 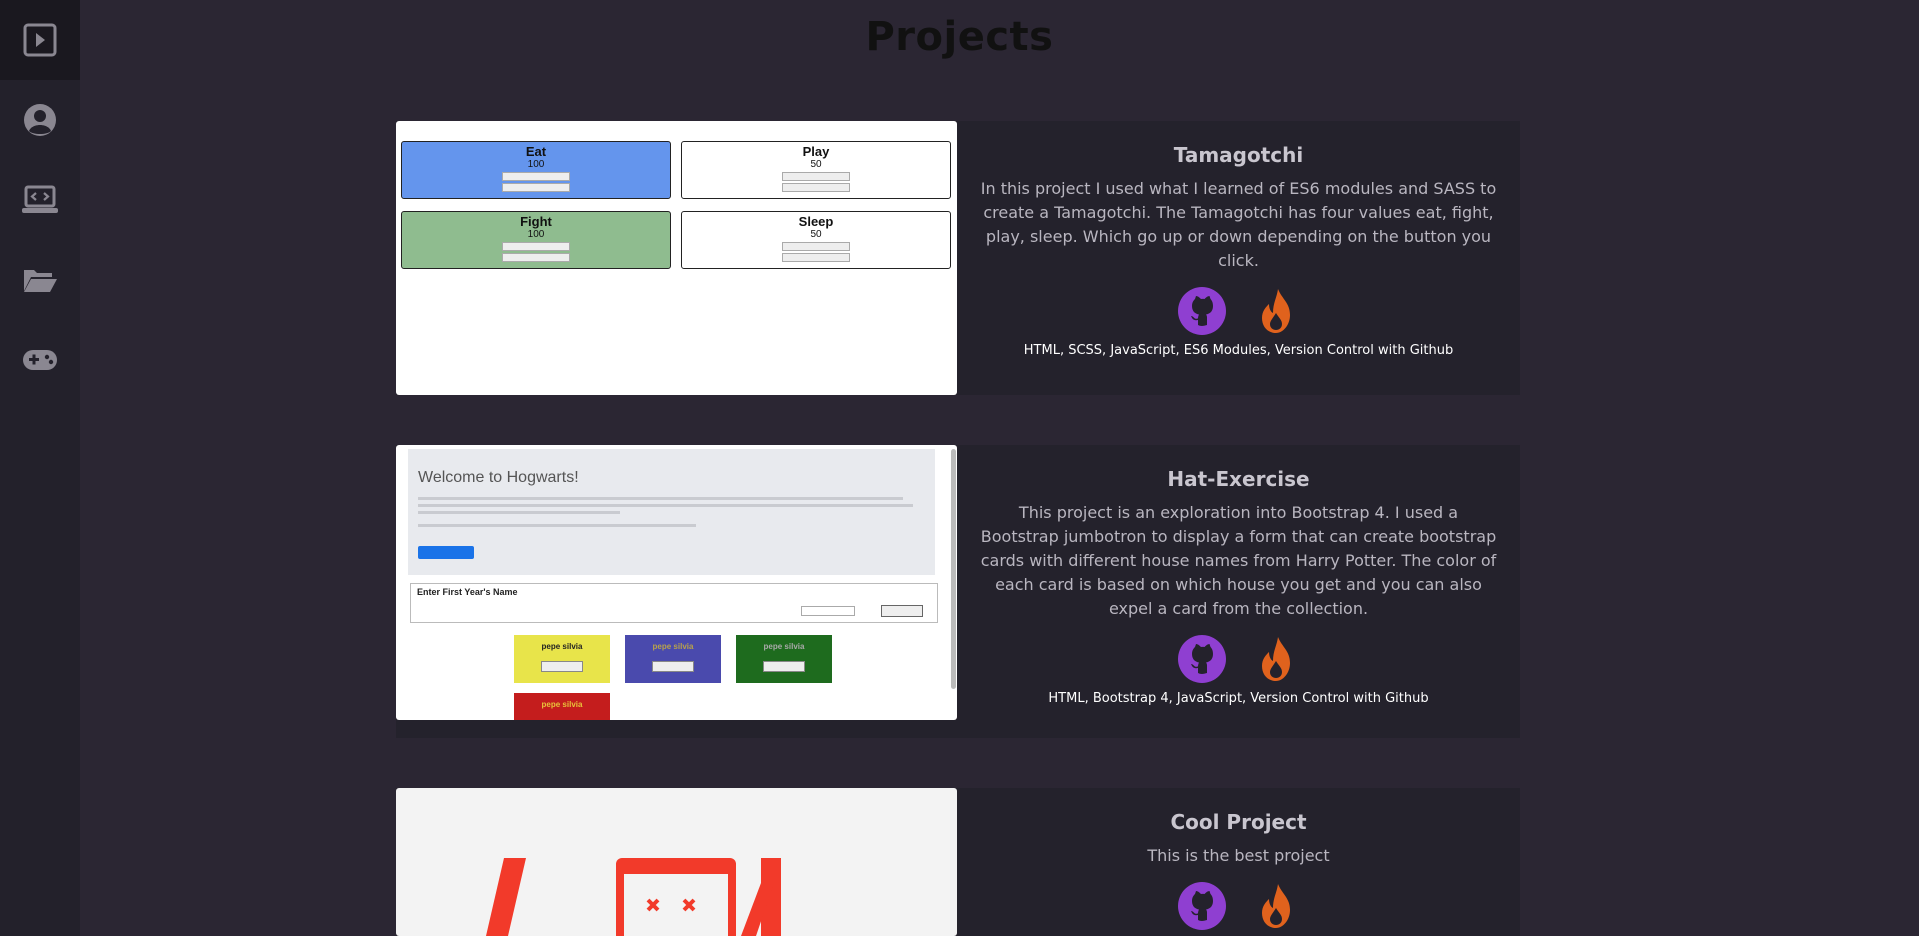 I want to click on preview-box: Fight 100, so click(x=536, y=240).